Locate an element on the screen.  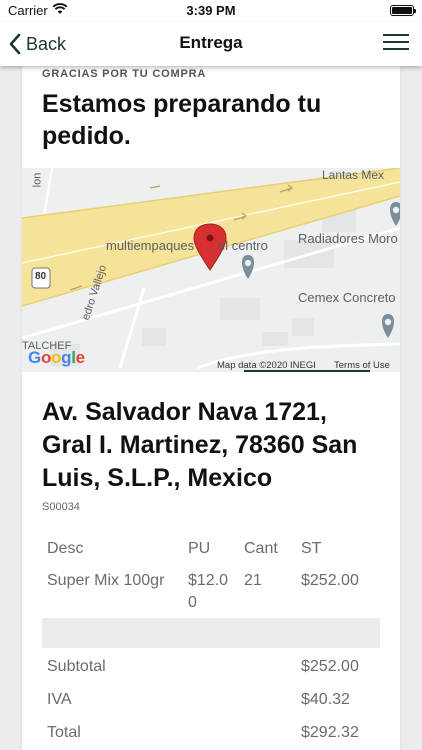
navigation-bar: Back Entrega is located at coordinates (211, 44).